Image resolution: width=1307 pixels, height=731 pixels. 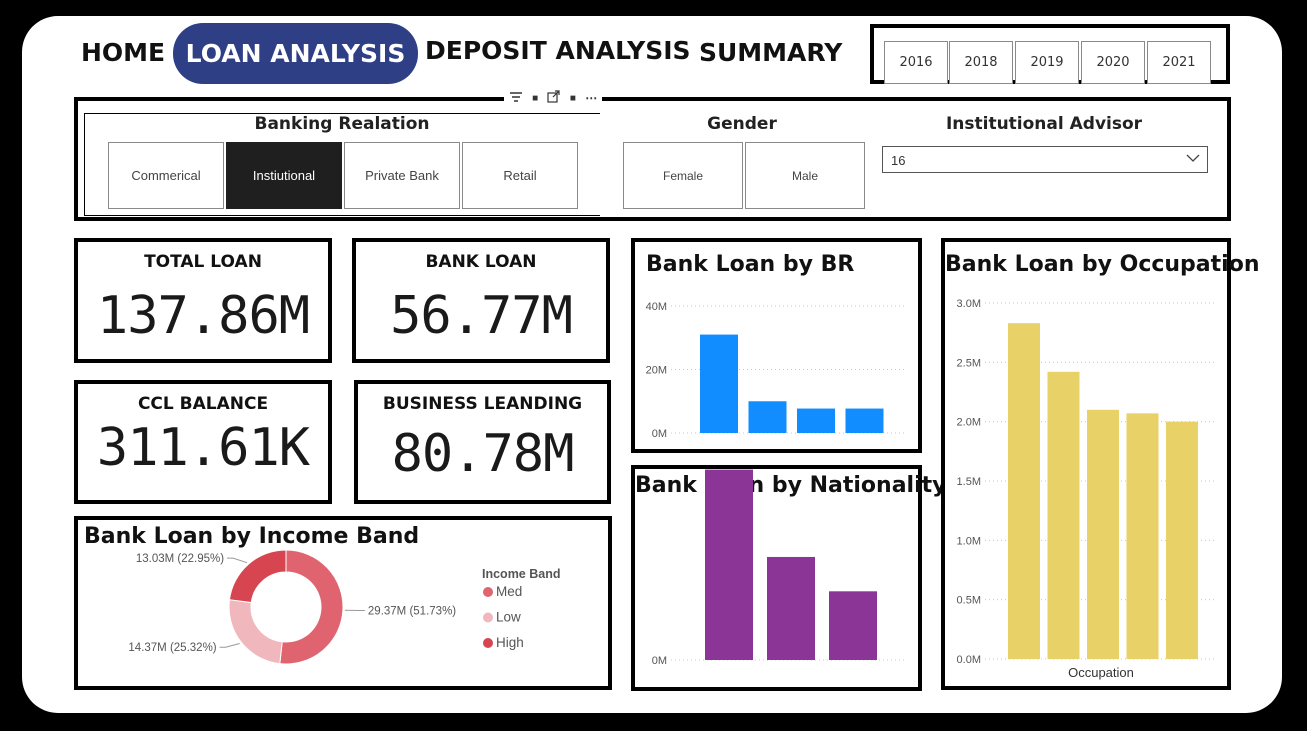 I want to click on nav-home: HOME, so click(x=123, y=52).